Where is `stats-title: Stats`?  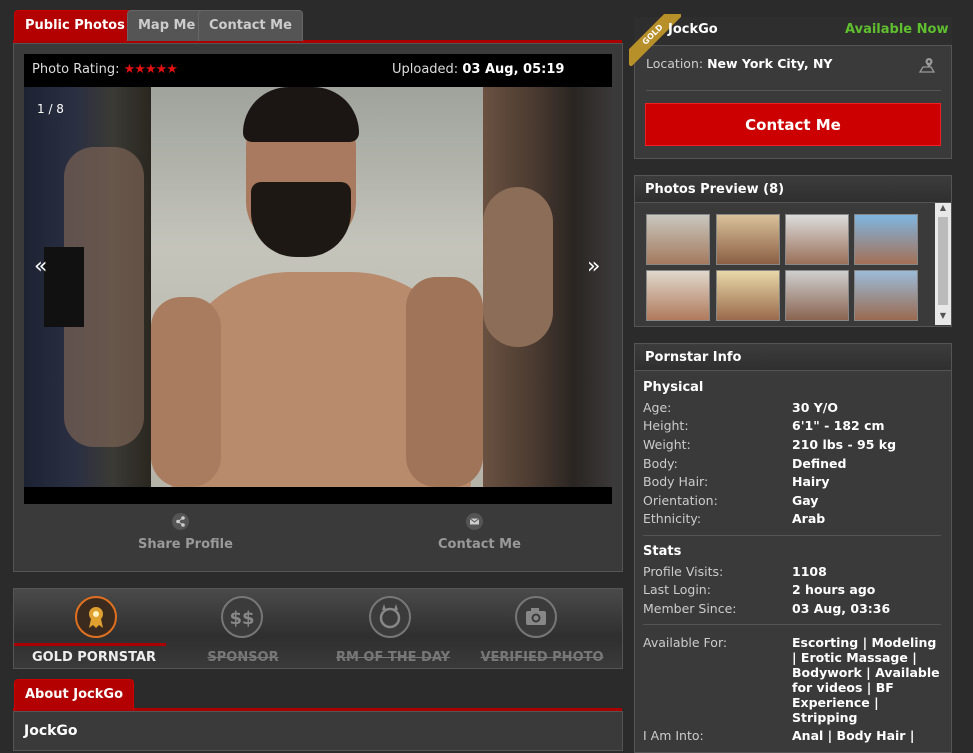
stats-title: Stats is located at coordinates (662, 551).